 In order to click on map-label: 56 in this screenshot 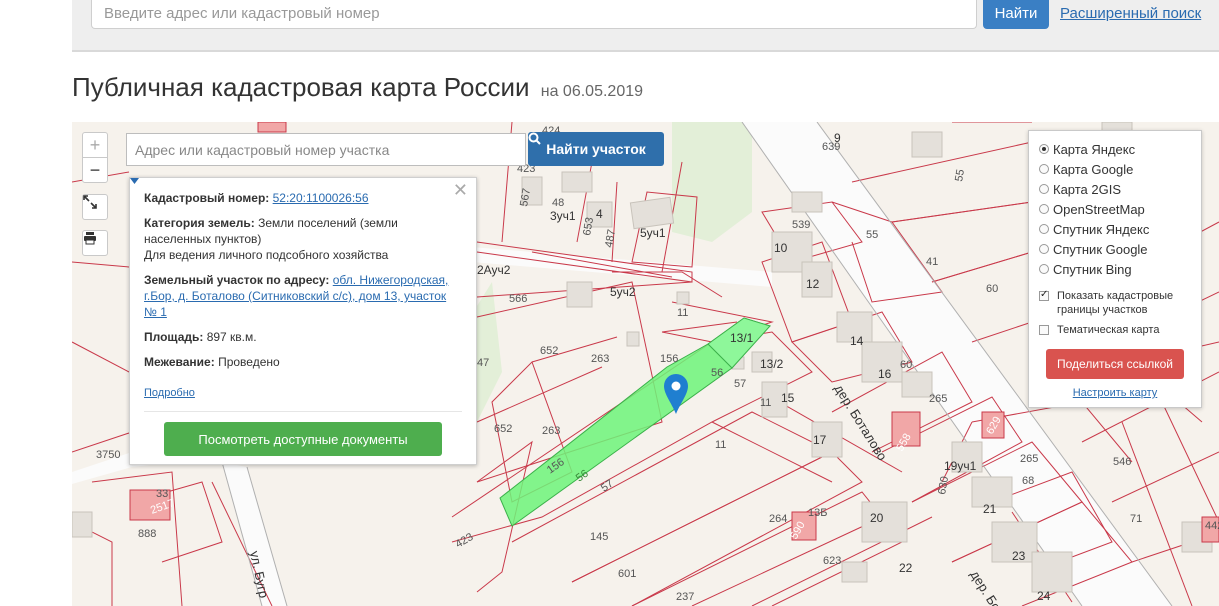, I will do `click(717, 373)`.